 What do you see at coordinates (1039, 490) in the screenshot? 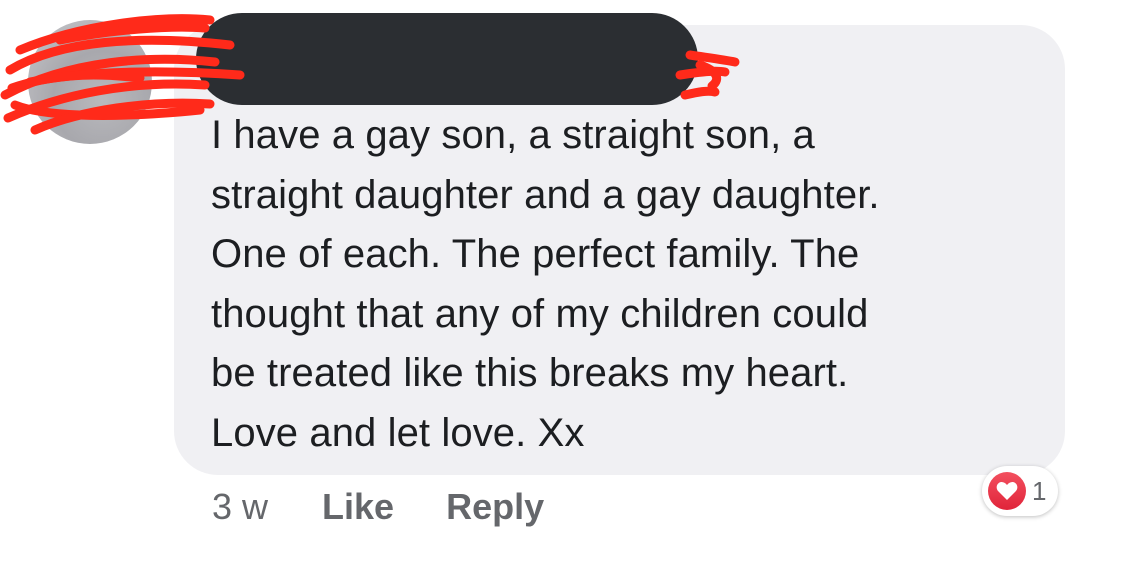
I see `reaction-count: 1` at bounding box center [1039, 490].